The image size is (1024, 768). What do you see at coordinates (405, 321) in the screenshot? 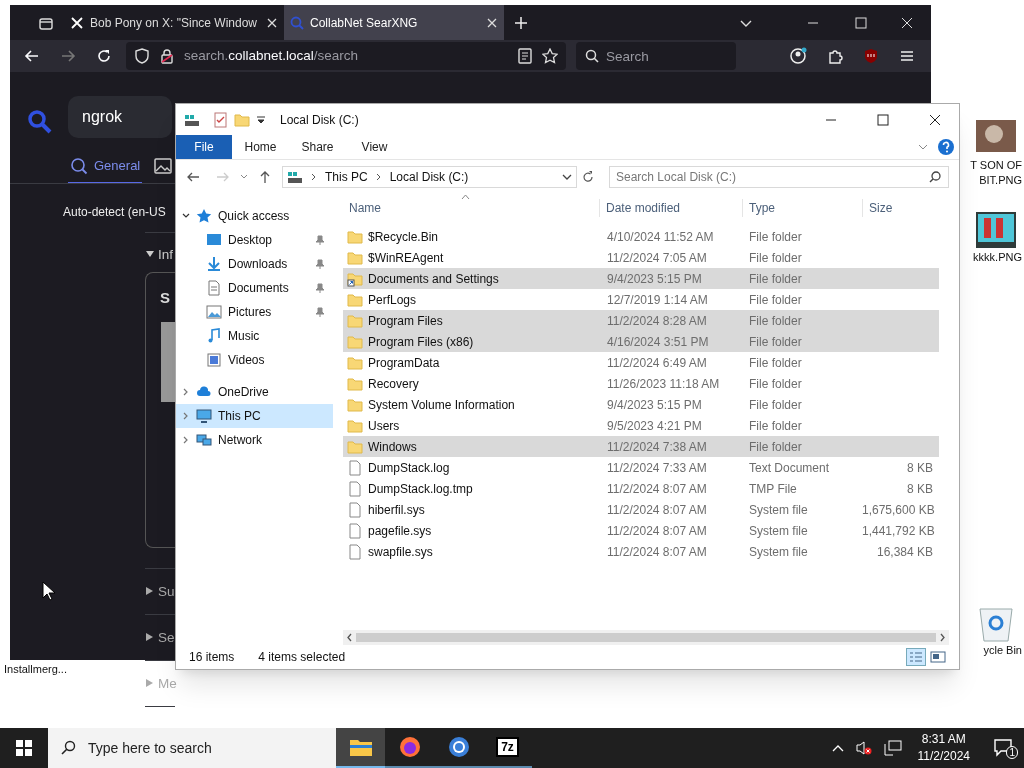
I see `file-name: Program Files` at bounding box center [405, 321].